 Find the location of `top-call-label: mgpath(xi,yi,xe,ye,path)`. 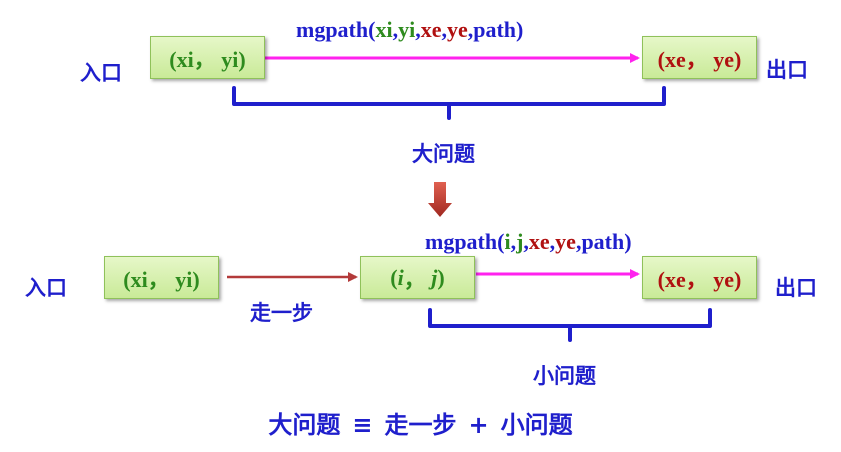

top-call-label: mgpath(xi,yi,xe,ye,path) is located at coordinates (409, 30).